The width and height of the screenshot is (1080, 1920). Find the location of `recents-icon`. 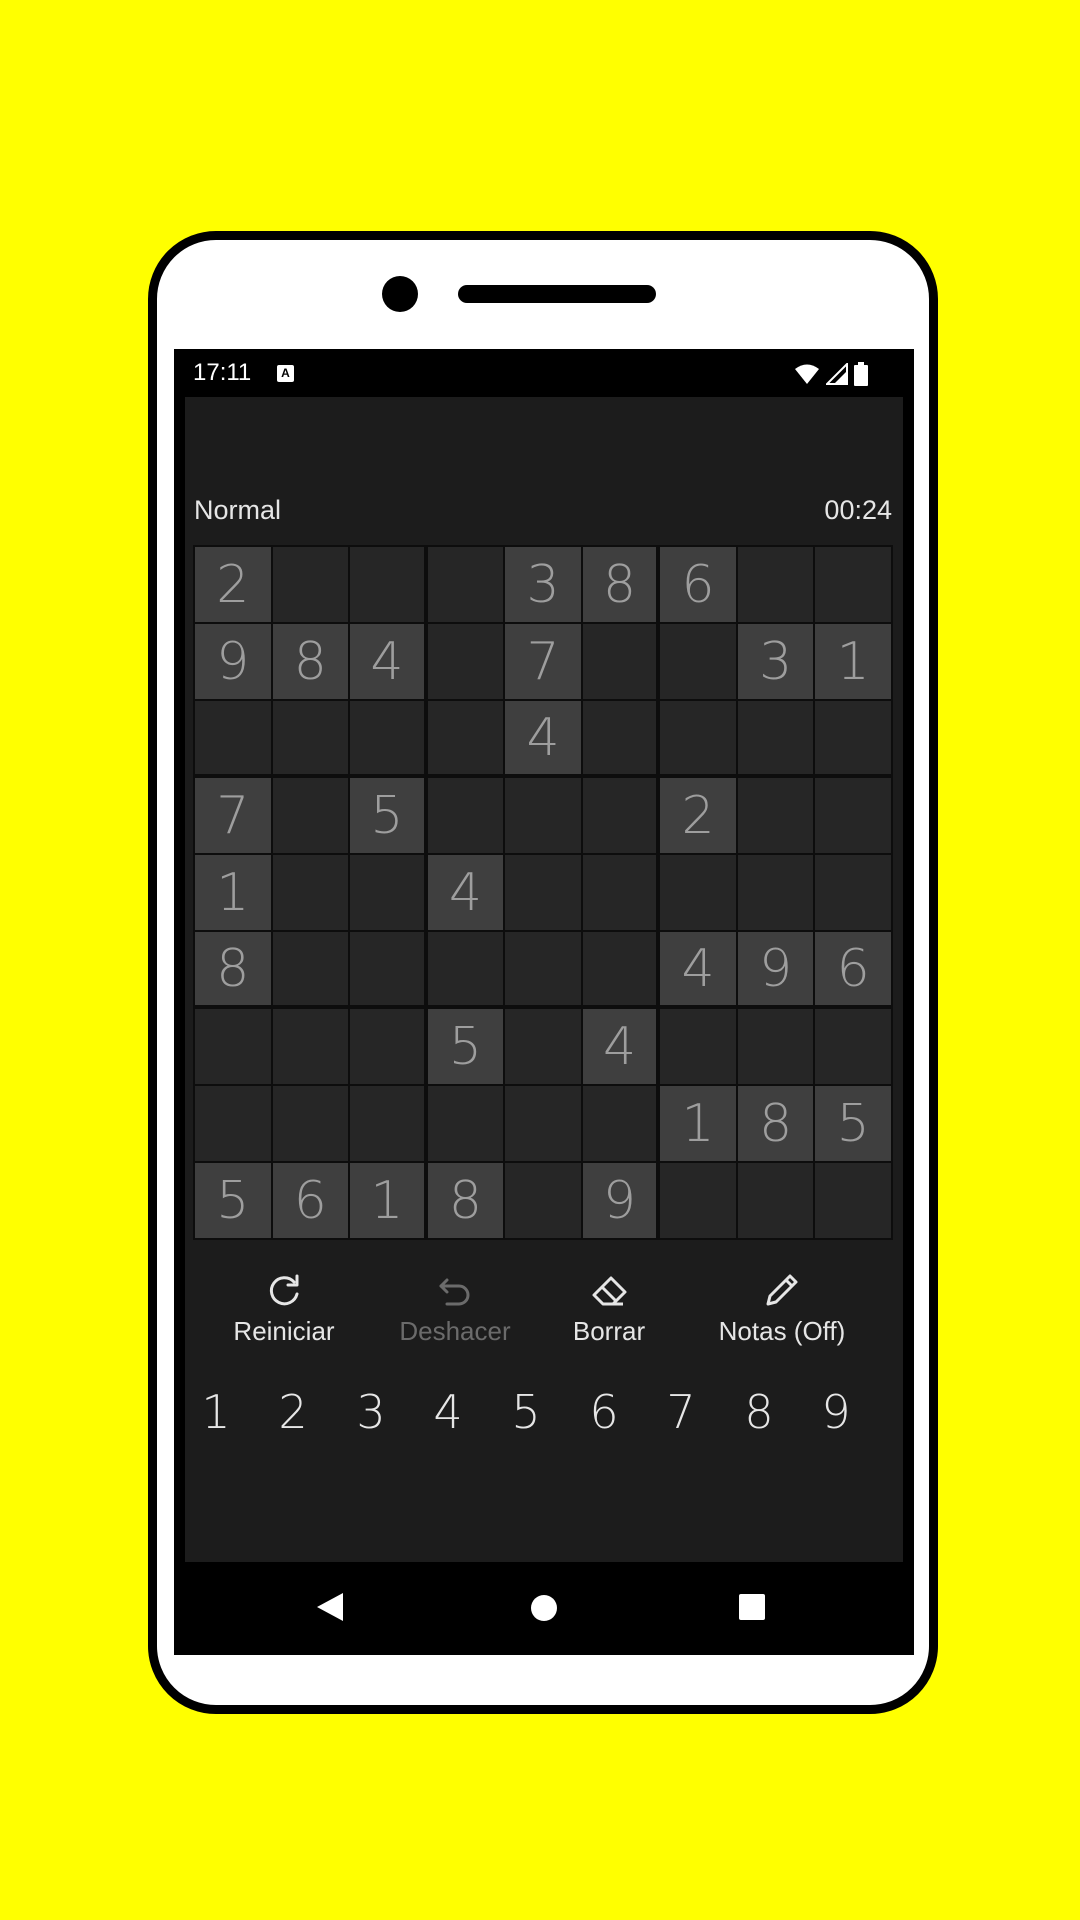

recents-icon is located at coordinates (752, 1607).